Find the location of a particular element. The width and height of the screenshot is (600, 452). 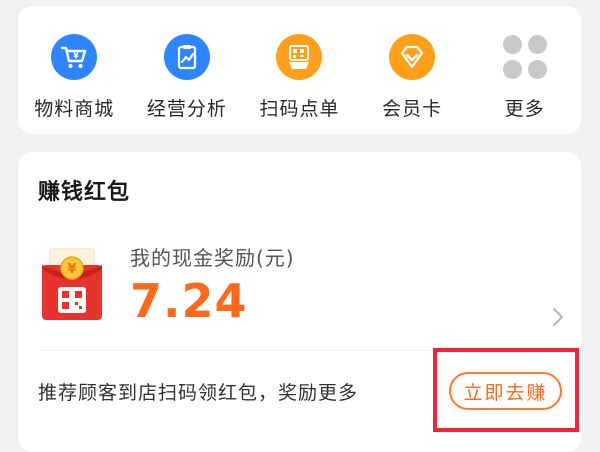

card-title: 赚钱红包 is located at coordinates (84, 192).